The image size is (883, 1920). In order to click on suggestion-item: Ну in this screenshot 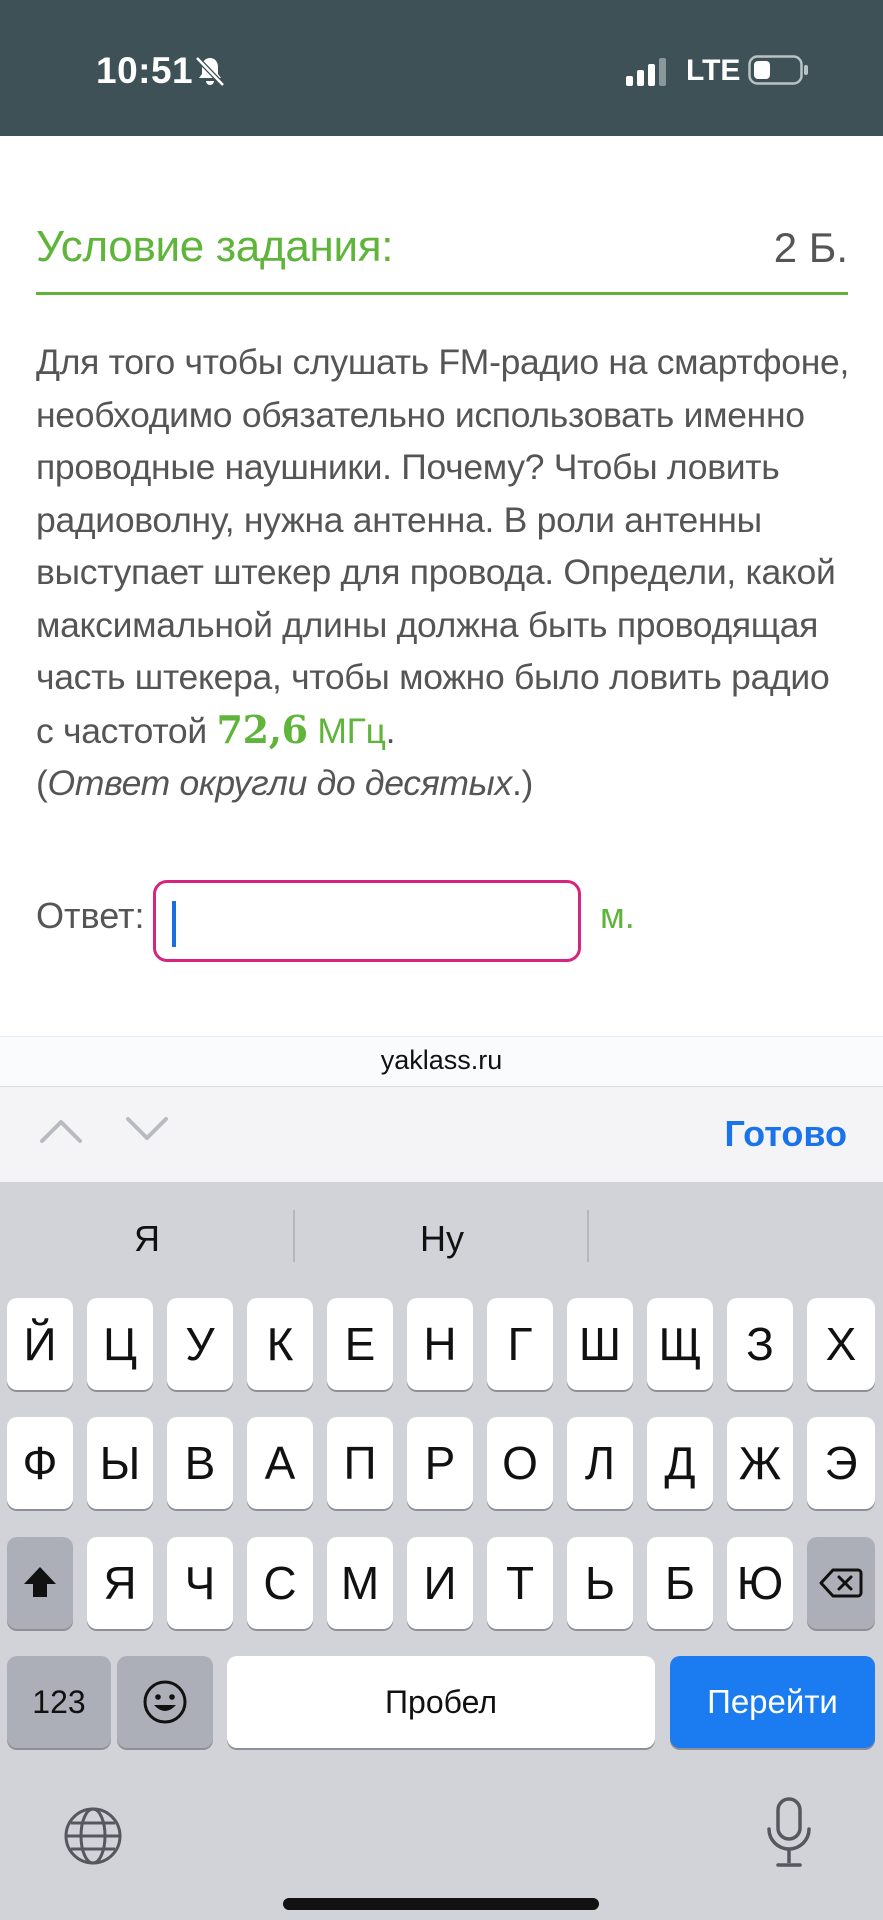, I will do `click(442, 1239)`.